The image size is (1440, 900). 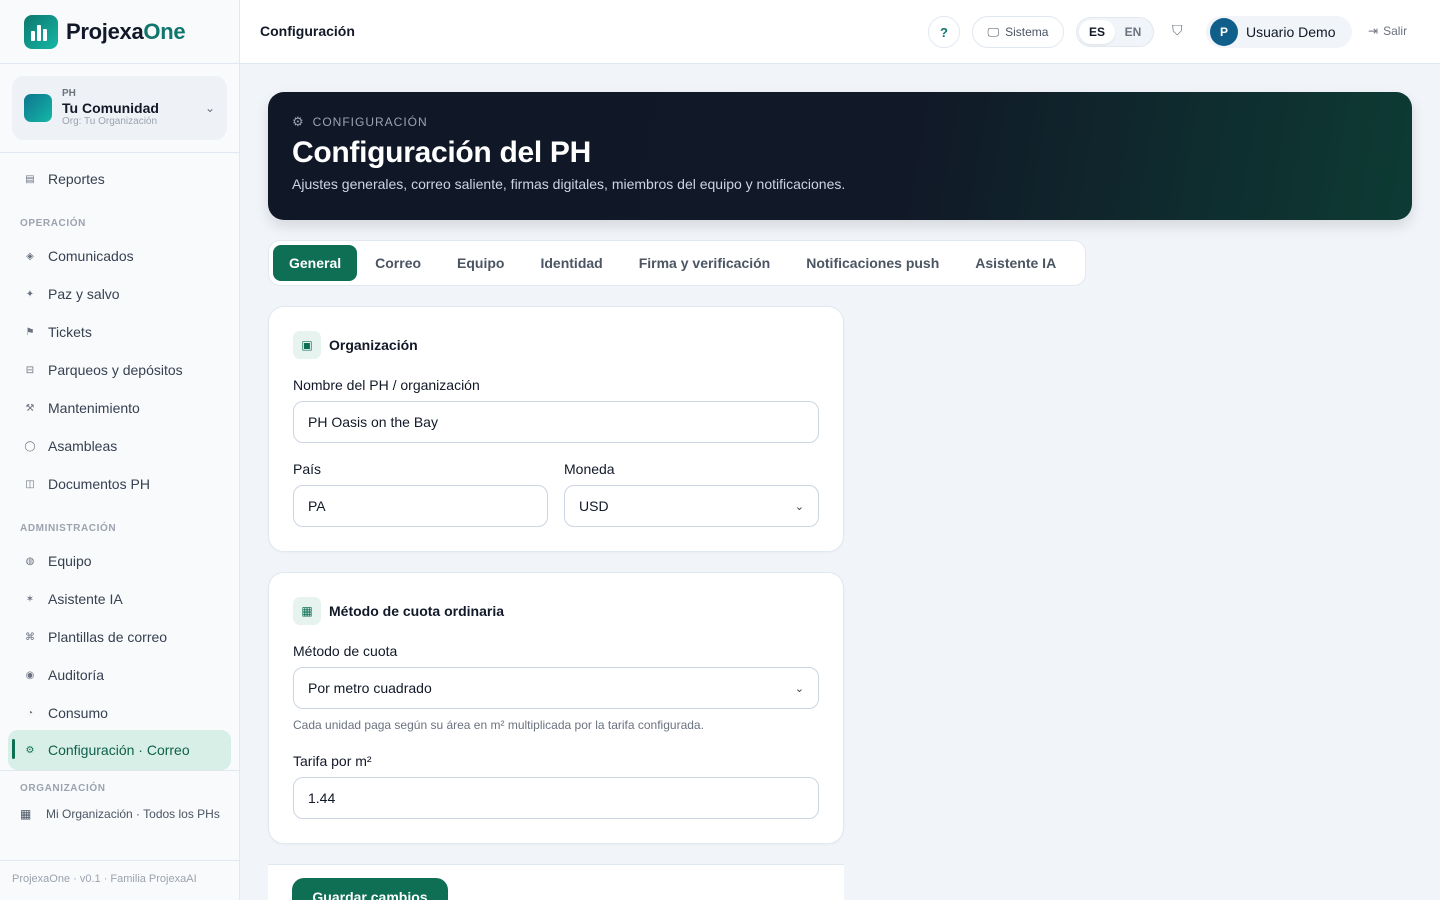 I want to click on building-icon: ▣, so click(x=307, y=345).